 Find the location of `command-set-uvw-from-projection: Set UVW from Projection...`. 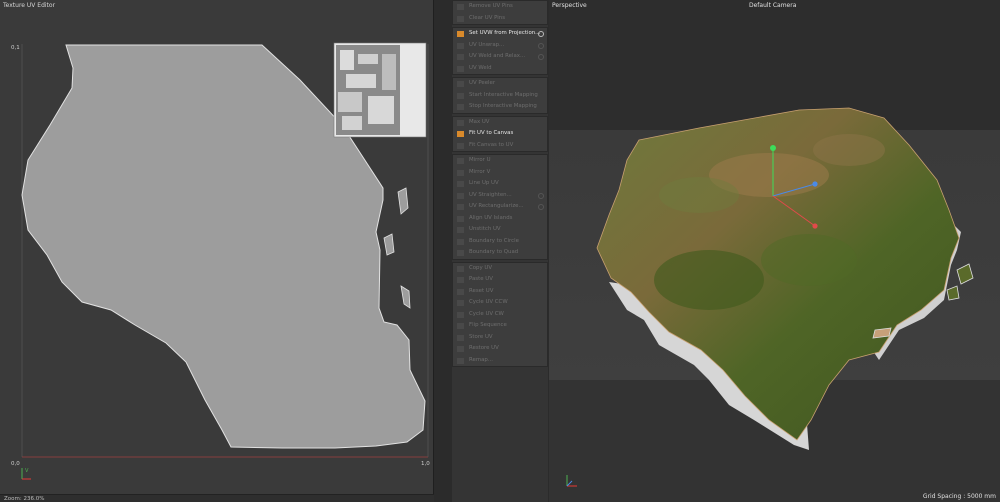

command-set-uvw-from-projection: Set UVW from Projection... is located at coordinates (500, 34).